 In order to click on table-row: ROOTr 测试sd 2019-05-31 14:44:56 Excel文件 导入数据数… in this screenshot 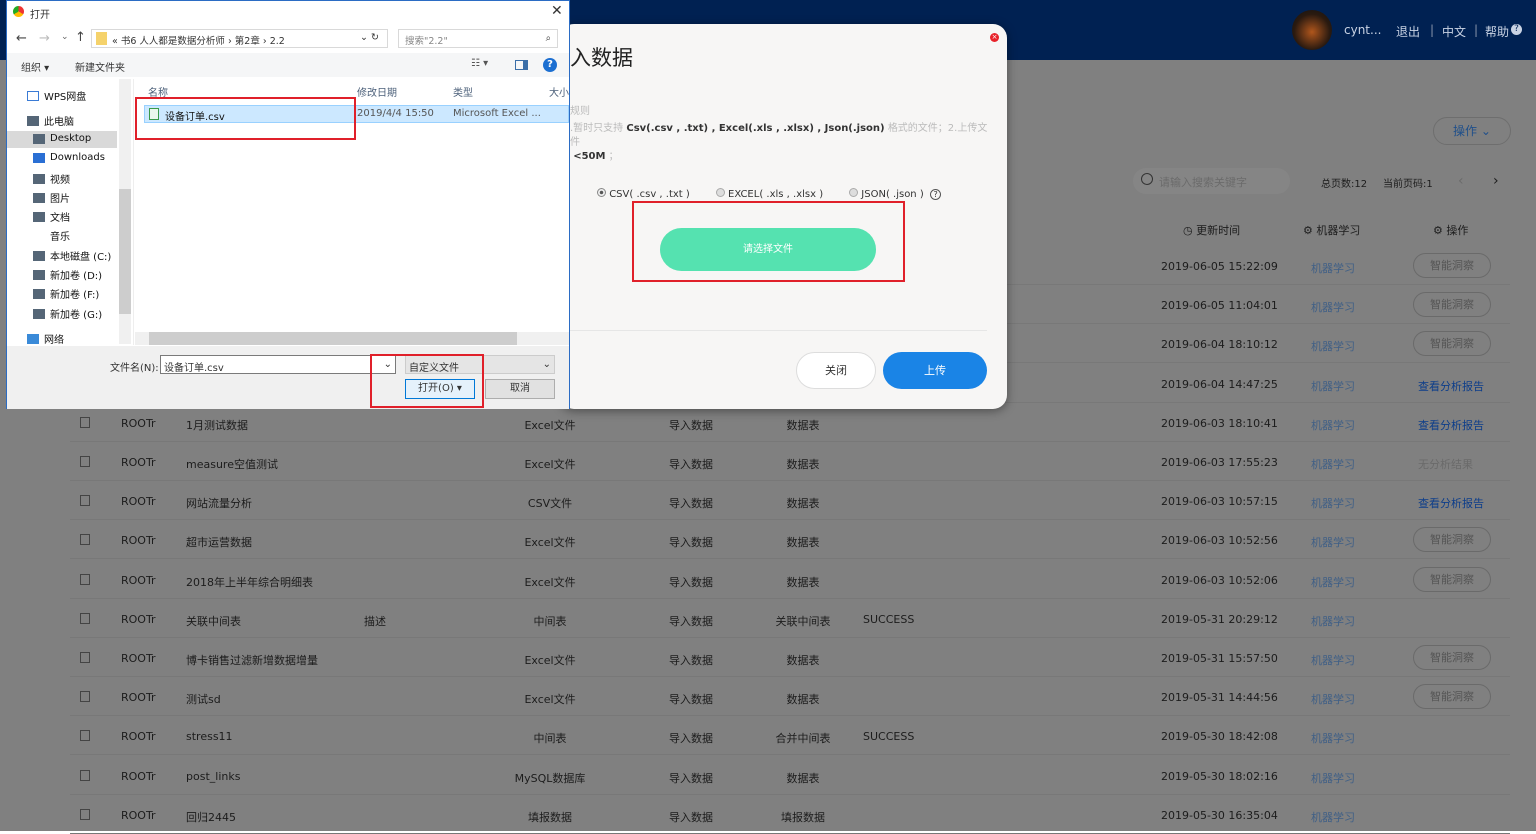, I will do `click(790, 697)`.